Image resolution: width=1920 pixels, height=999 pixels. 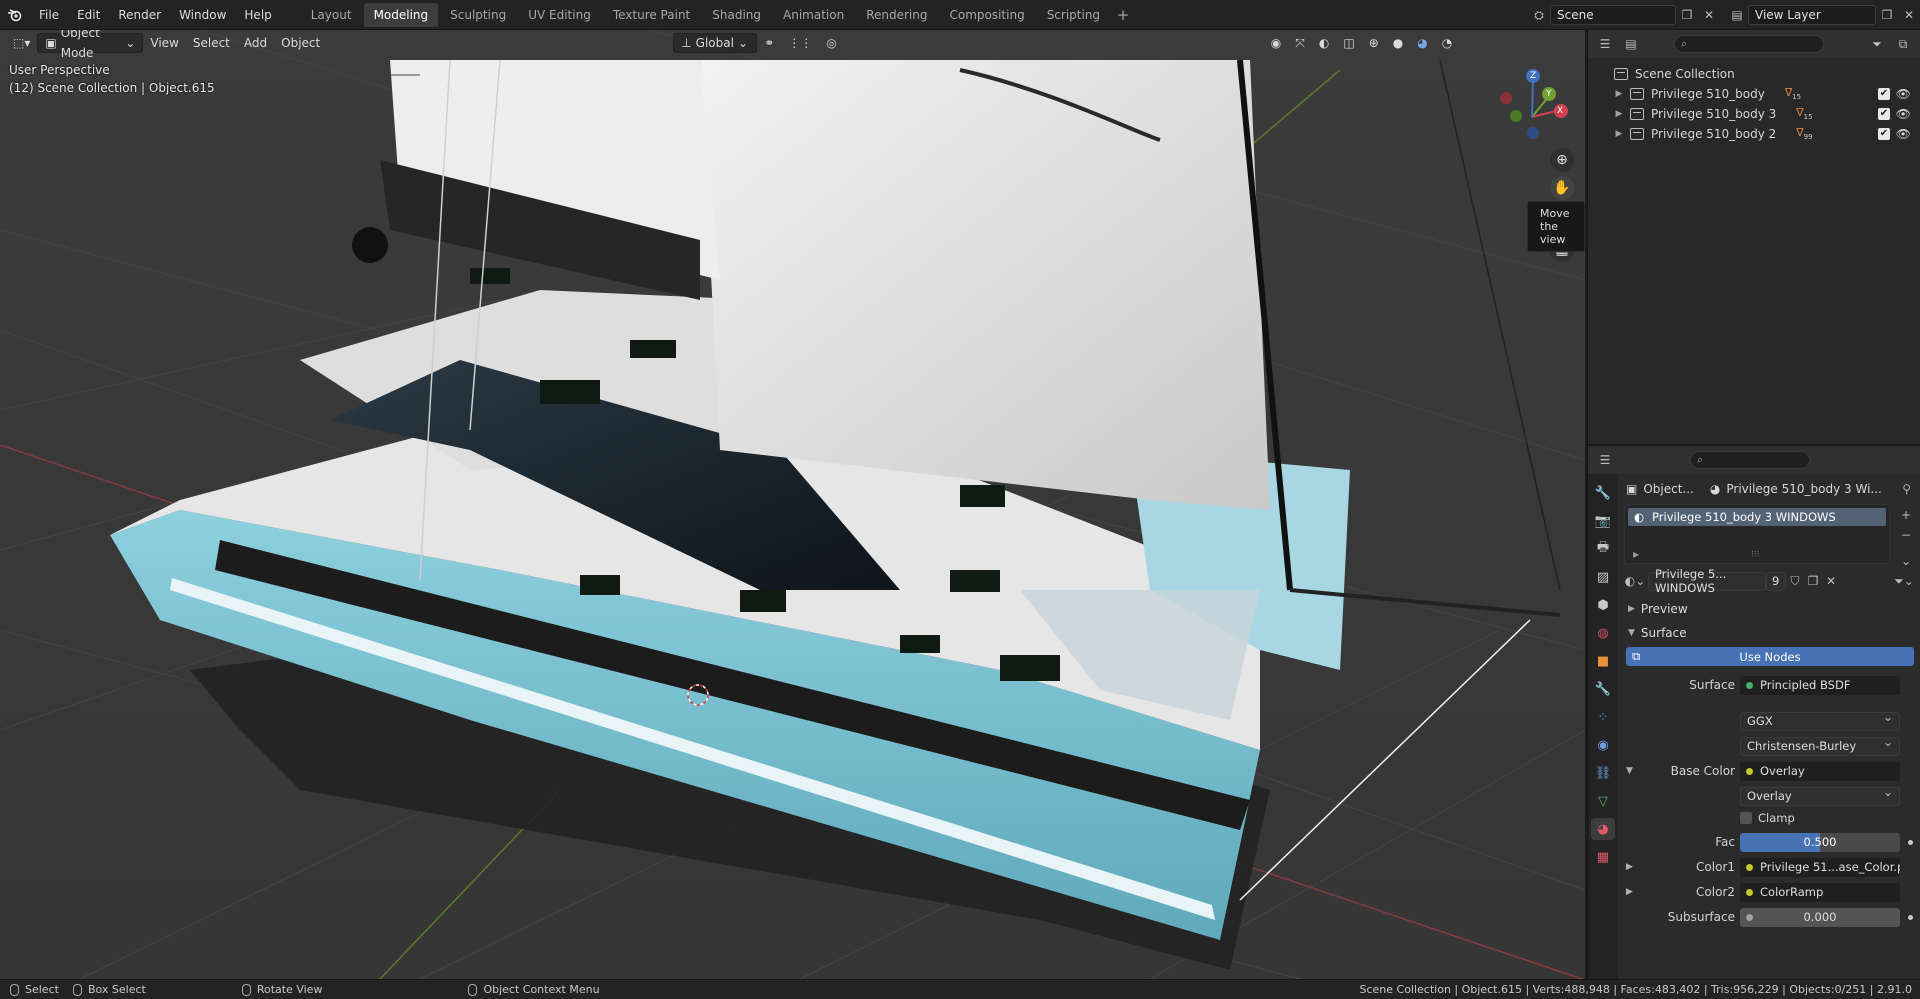 What do you see at coordinates (88, 15) in the screenshot?
I see `menu-edit: Edit` at bounding box center [88, 15].